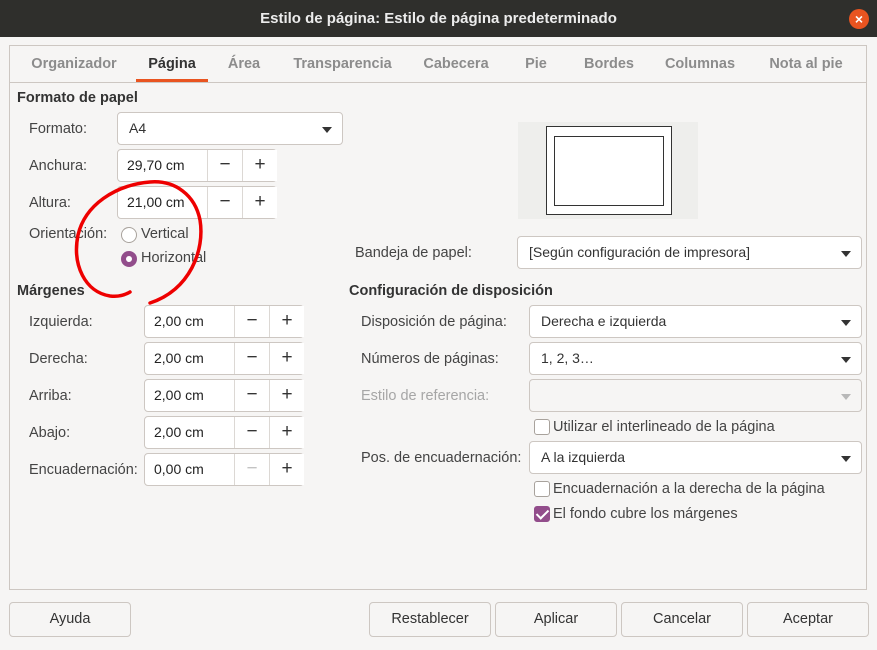 The width and height of the screenshot is (877, 650). What do you see at coordinates (542, 489) in the screenshot?
I see `gutter-right-checkbox` at bounding box center [542, 489].